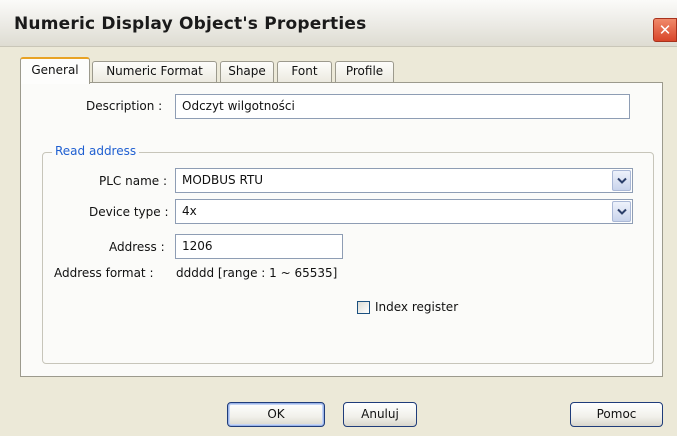  What do you see at coordinates (402, 106) in the screenshot?
I see `description-field: Odczyt wilgotności` at bounding box center [402, 106].